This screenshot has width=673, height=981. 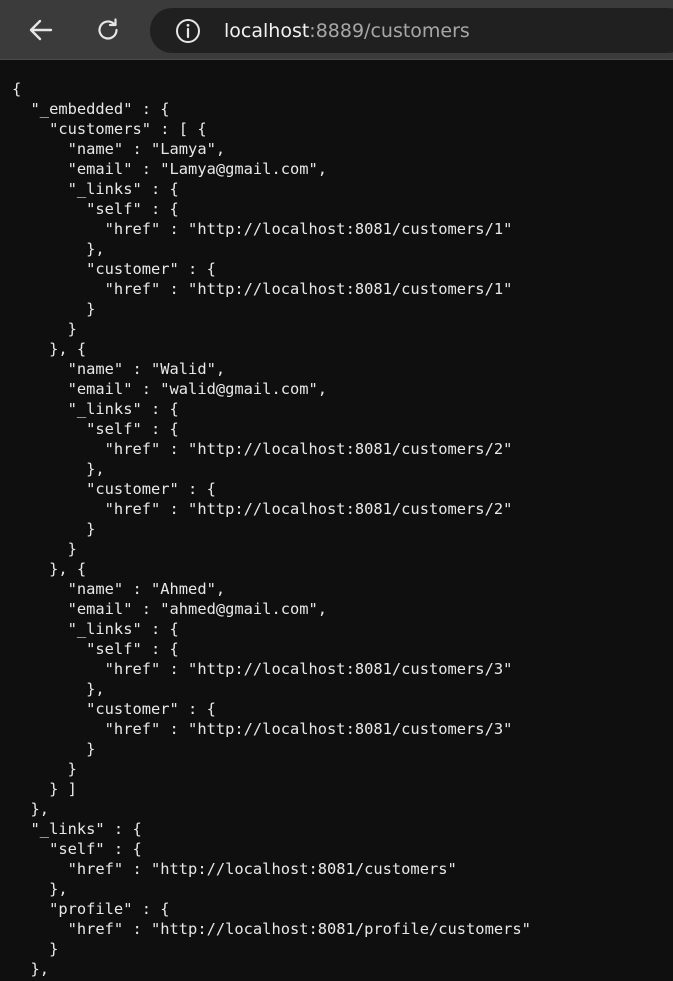 I want to click on json-line: "email" : "ahmed@gmail.com",, so click(x=170, y=609).